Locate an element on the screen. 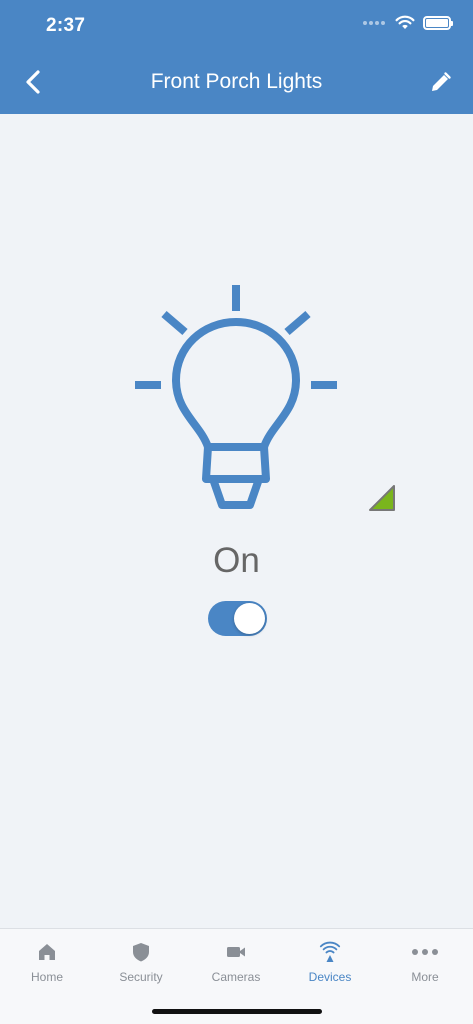  tab-label: Cameras is located at coordinates (236, 977).